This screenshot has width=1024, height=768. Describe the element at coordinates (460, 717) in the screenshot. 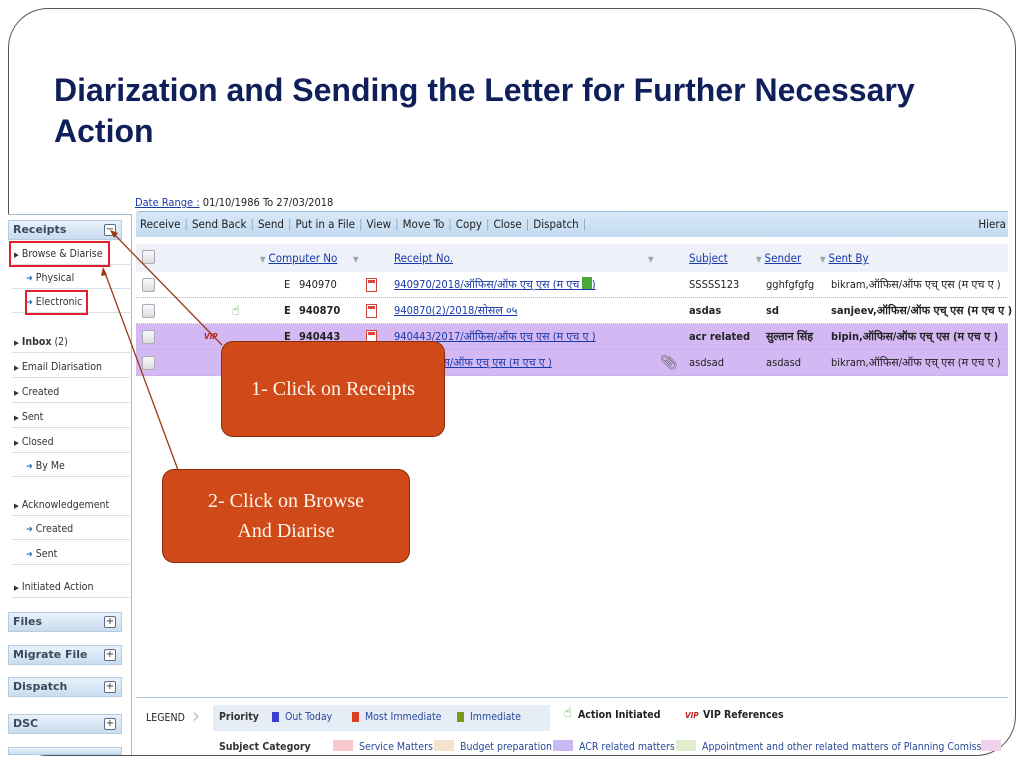

I see `immediate-swatch` at that location.